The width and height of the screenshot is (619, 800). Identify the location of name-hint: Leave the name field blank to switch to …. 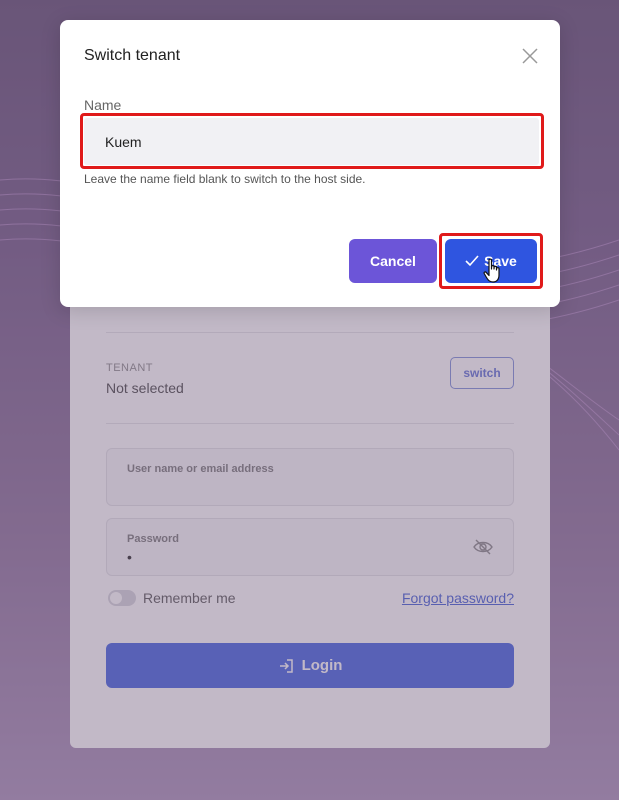
(225, 179).